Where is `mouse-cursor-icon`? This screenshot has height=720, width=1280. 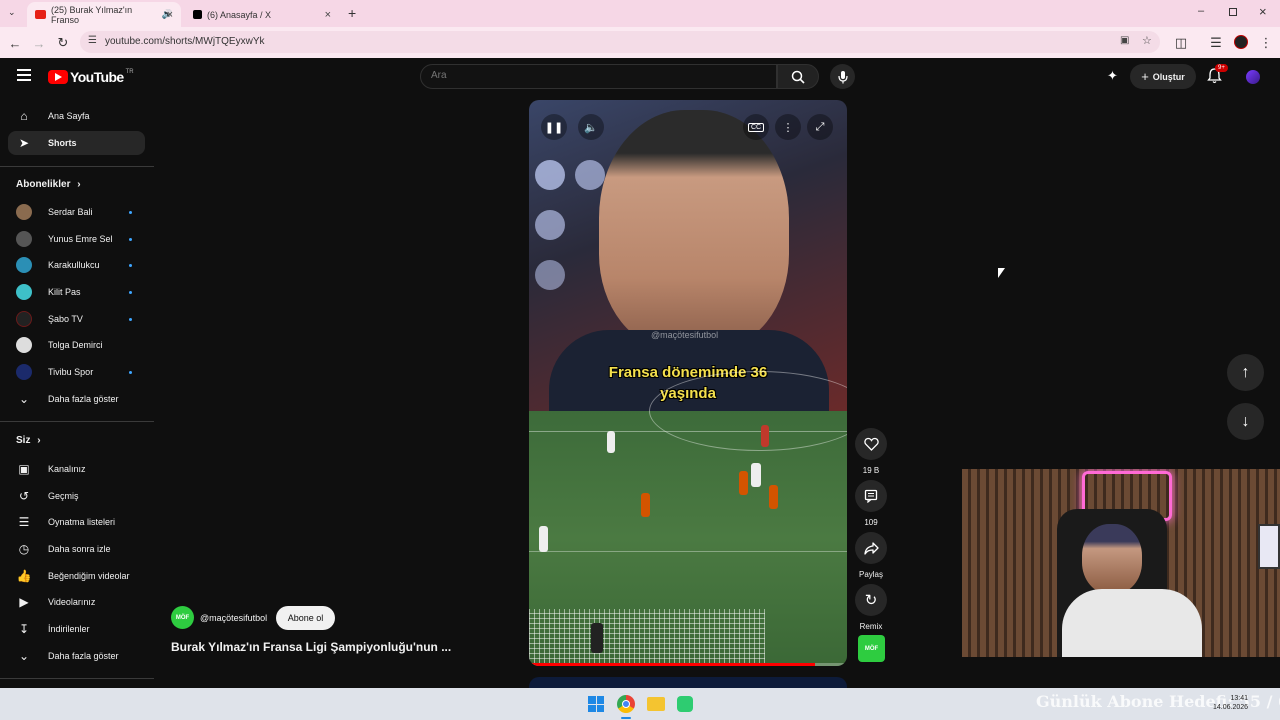 mouse-cursor-icon is located at coordinates (1001, 273).